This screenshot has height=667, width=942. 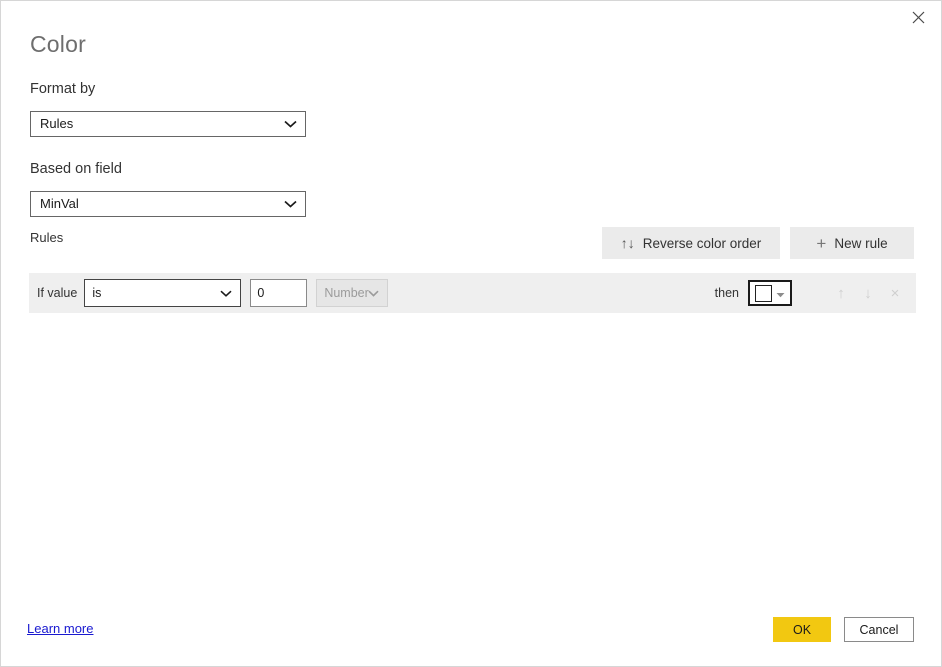 What do you see at coordinates (815, 293) in the screenshot?
I see `rule-result-group: then ↑ ↓ ×` at bounding box center [815, 293].